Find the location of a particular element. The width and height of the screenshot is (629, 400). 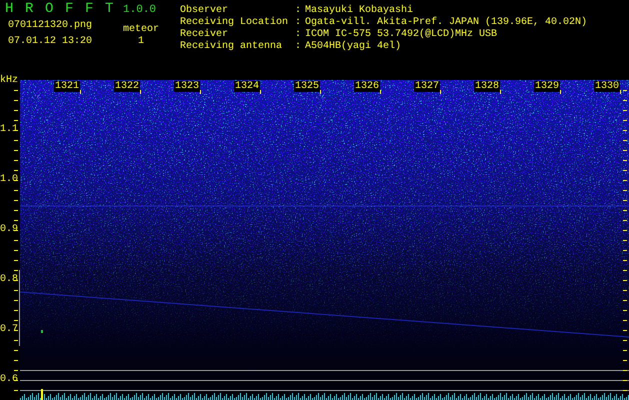

field-value: Ogata-vill. Akita-Pref. JAPAN (139.96E, 40.02N) is located at coordinates (446, 22).